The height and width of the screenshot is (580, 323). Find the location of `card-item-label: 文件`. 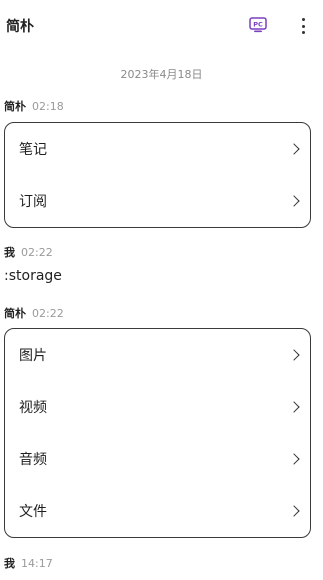

card-item-label: 文件 is located at coordinates (33, 512).